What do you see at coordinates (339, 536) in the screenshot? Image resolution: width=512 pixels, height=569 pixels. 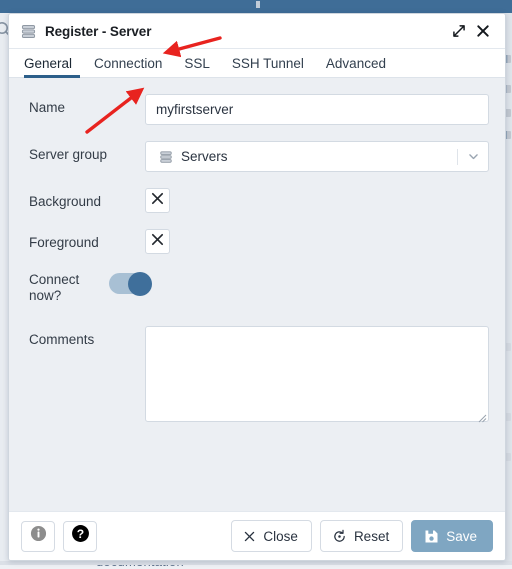 I see `reset-revert-icon` at bounding box center [339, 536].